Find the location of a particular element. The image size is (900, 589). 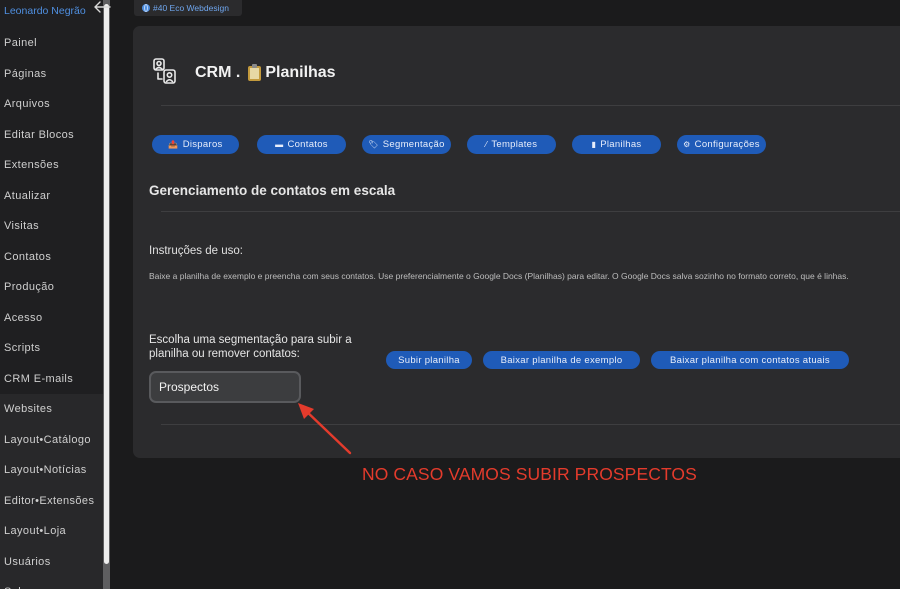

sidebar-item-crm-emails: CRM E-mails is located at coordinates (51, 379).